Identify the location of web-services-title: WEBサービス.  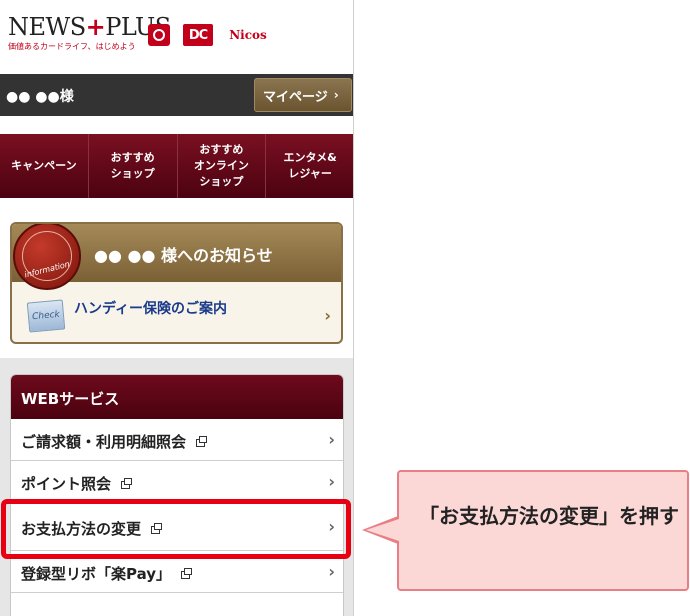
(177, 397).